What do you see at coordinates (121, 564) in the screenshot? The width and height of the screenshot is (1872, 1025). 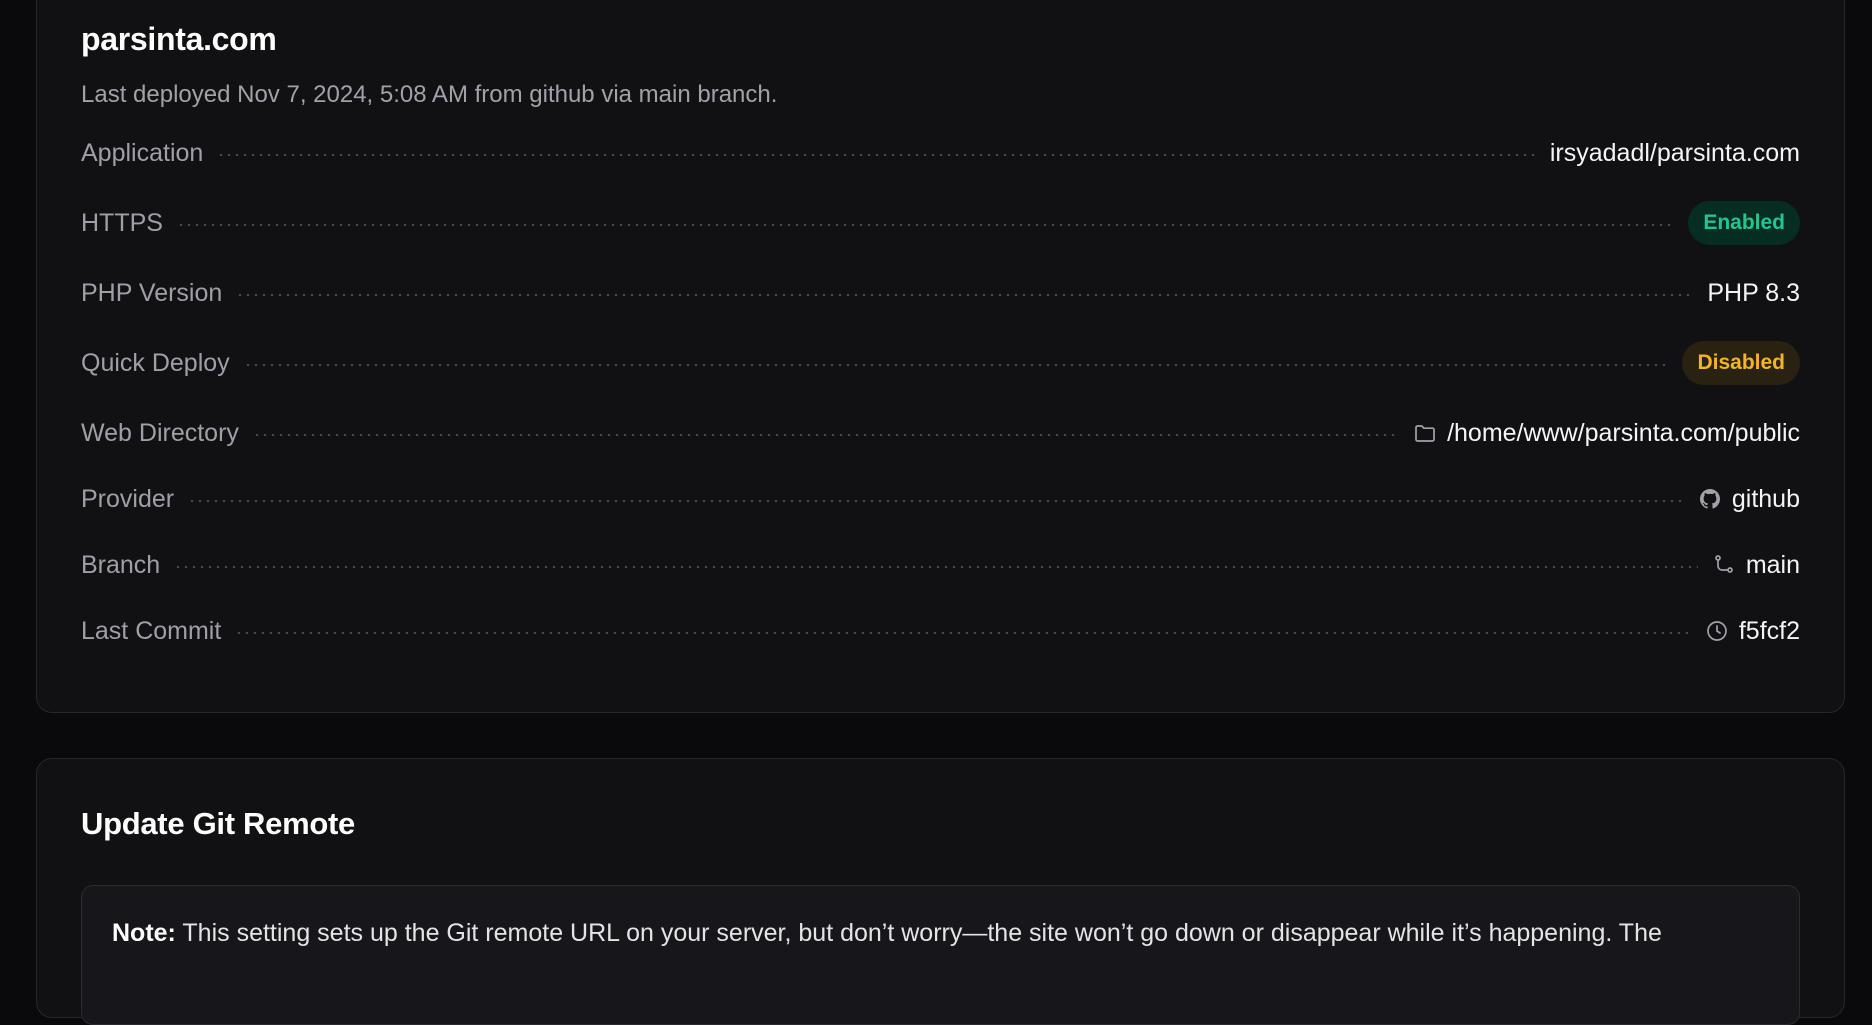 I see `detail-label: Branch` at bounding box center [121, 564].